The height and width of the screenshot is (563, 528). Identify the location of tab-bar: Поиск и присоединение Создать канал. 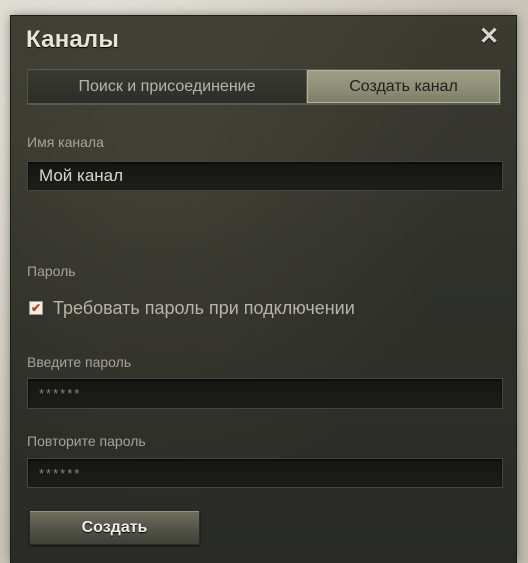
(264, 86).